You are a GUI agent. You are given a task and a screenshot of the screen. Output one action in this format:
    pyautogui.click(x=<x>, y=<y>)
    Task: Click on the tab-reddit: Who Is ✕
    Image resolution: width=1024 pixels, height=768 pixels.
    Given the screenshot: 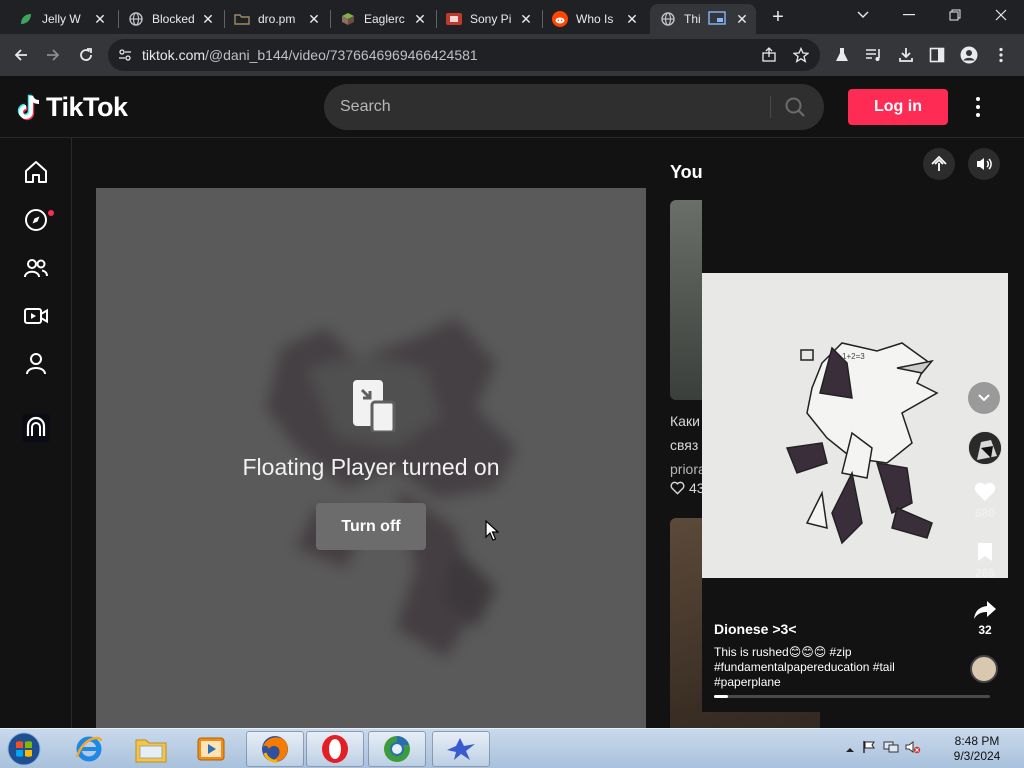 What is the action you would take?
    pyautogui.click(x=595, y=19)
    